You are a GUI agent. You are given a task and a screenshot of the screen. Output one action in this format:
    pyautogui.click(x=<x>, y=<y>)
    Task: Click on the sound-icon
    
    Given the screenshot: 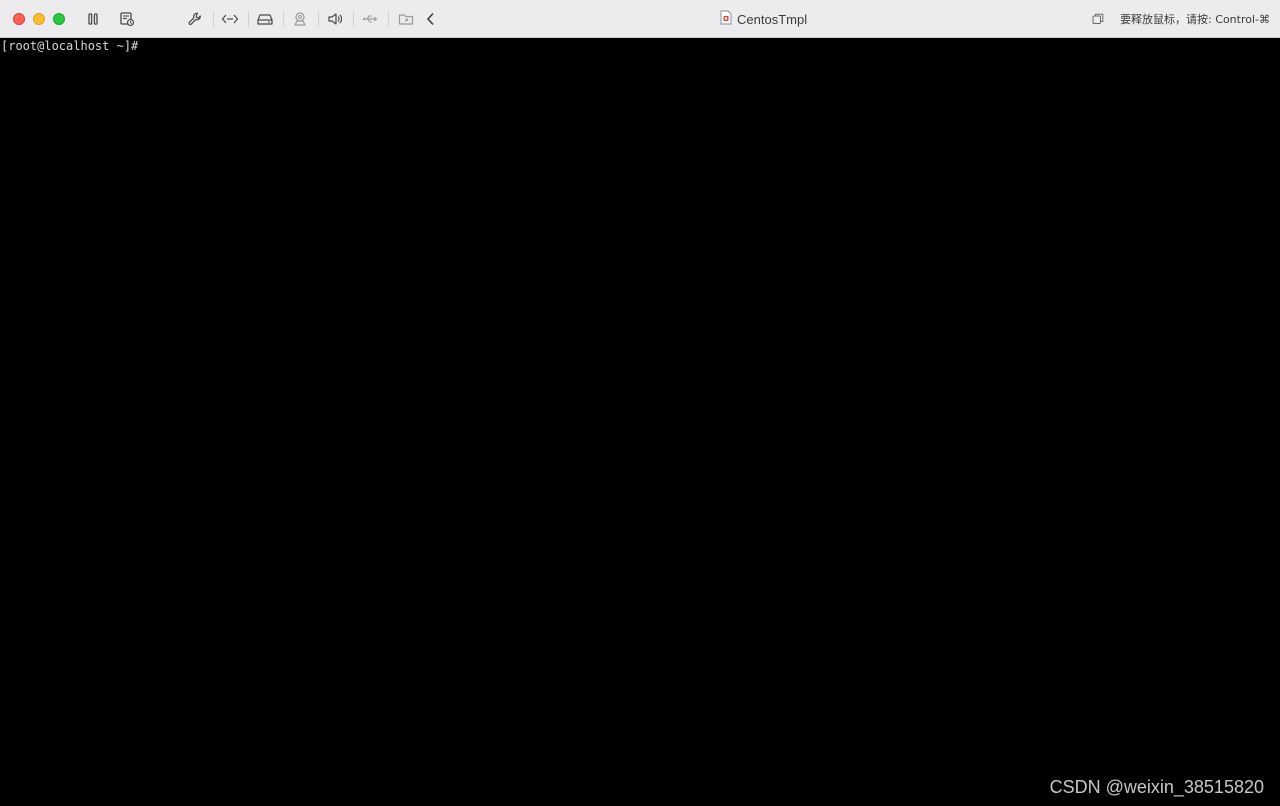 What is the action you would take?
    pyautogui.click(x=335, y=19)
    